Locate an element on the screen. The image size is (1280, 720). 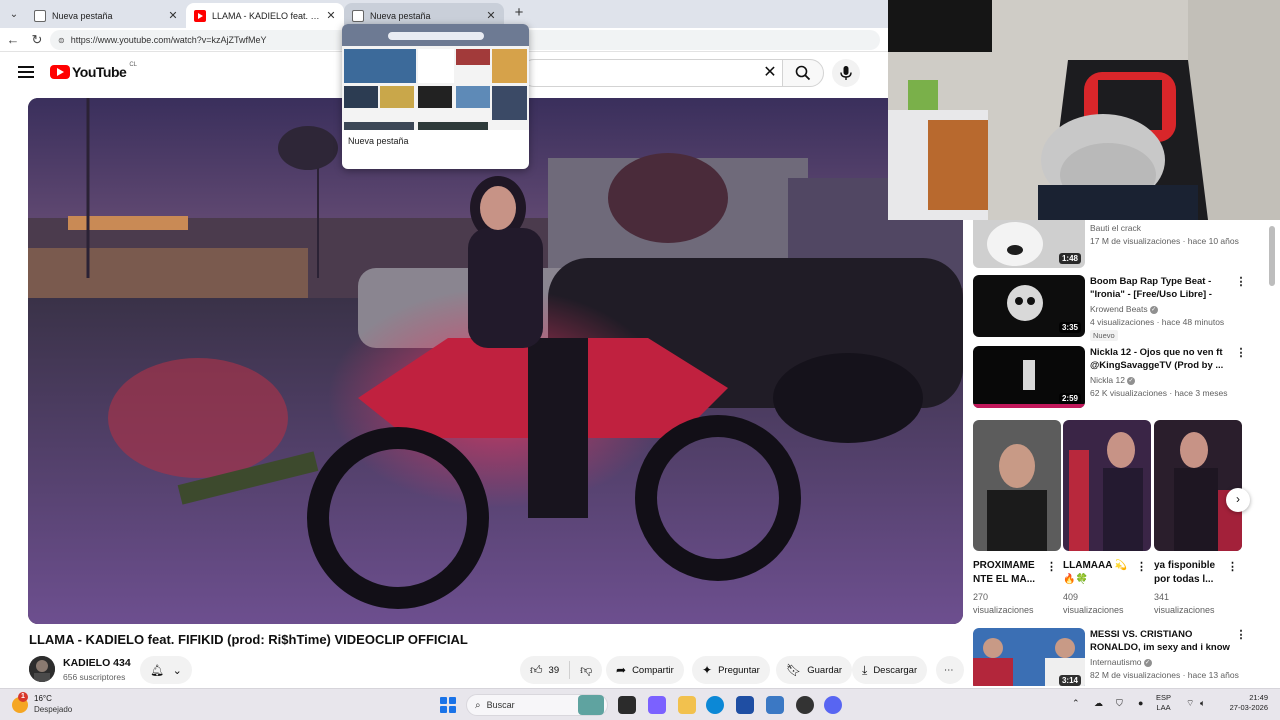
search-highlight-icon is located at coordinates (591, 705).